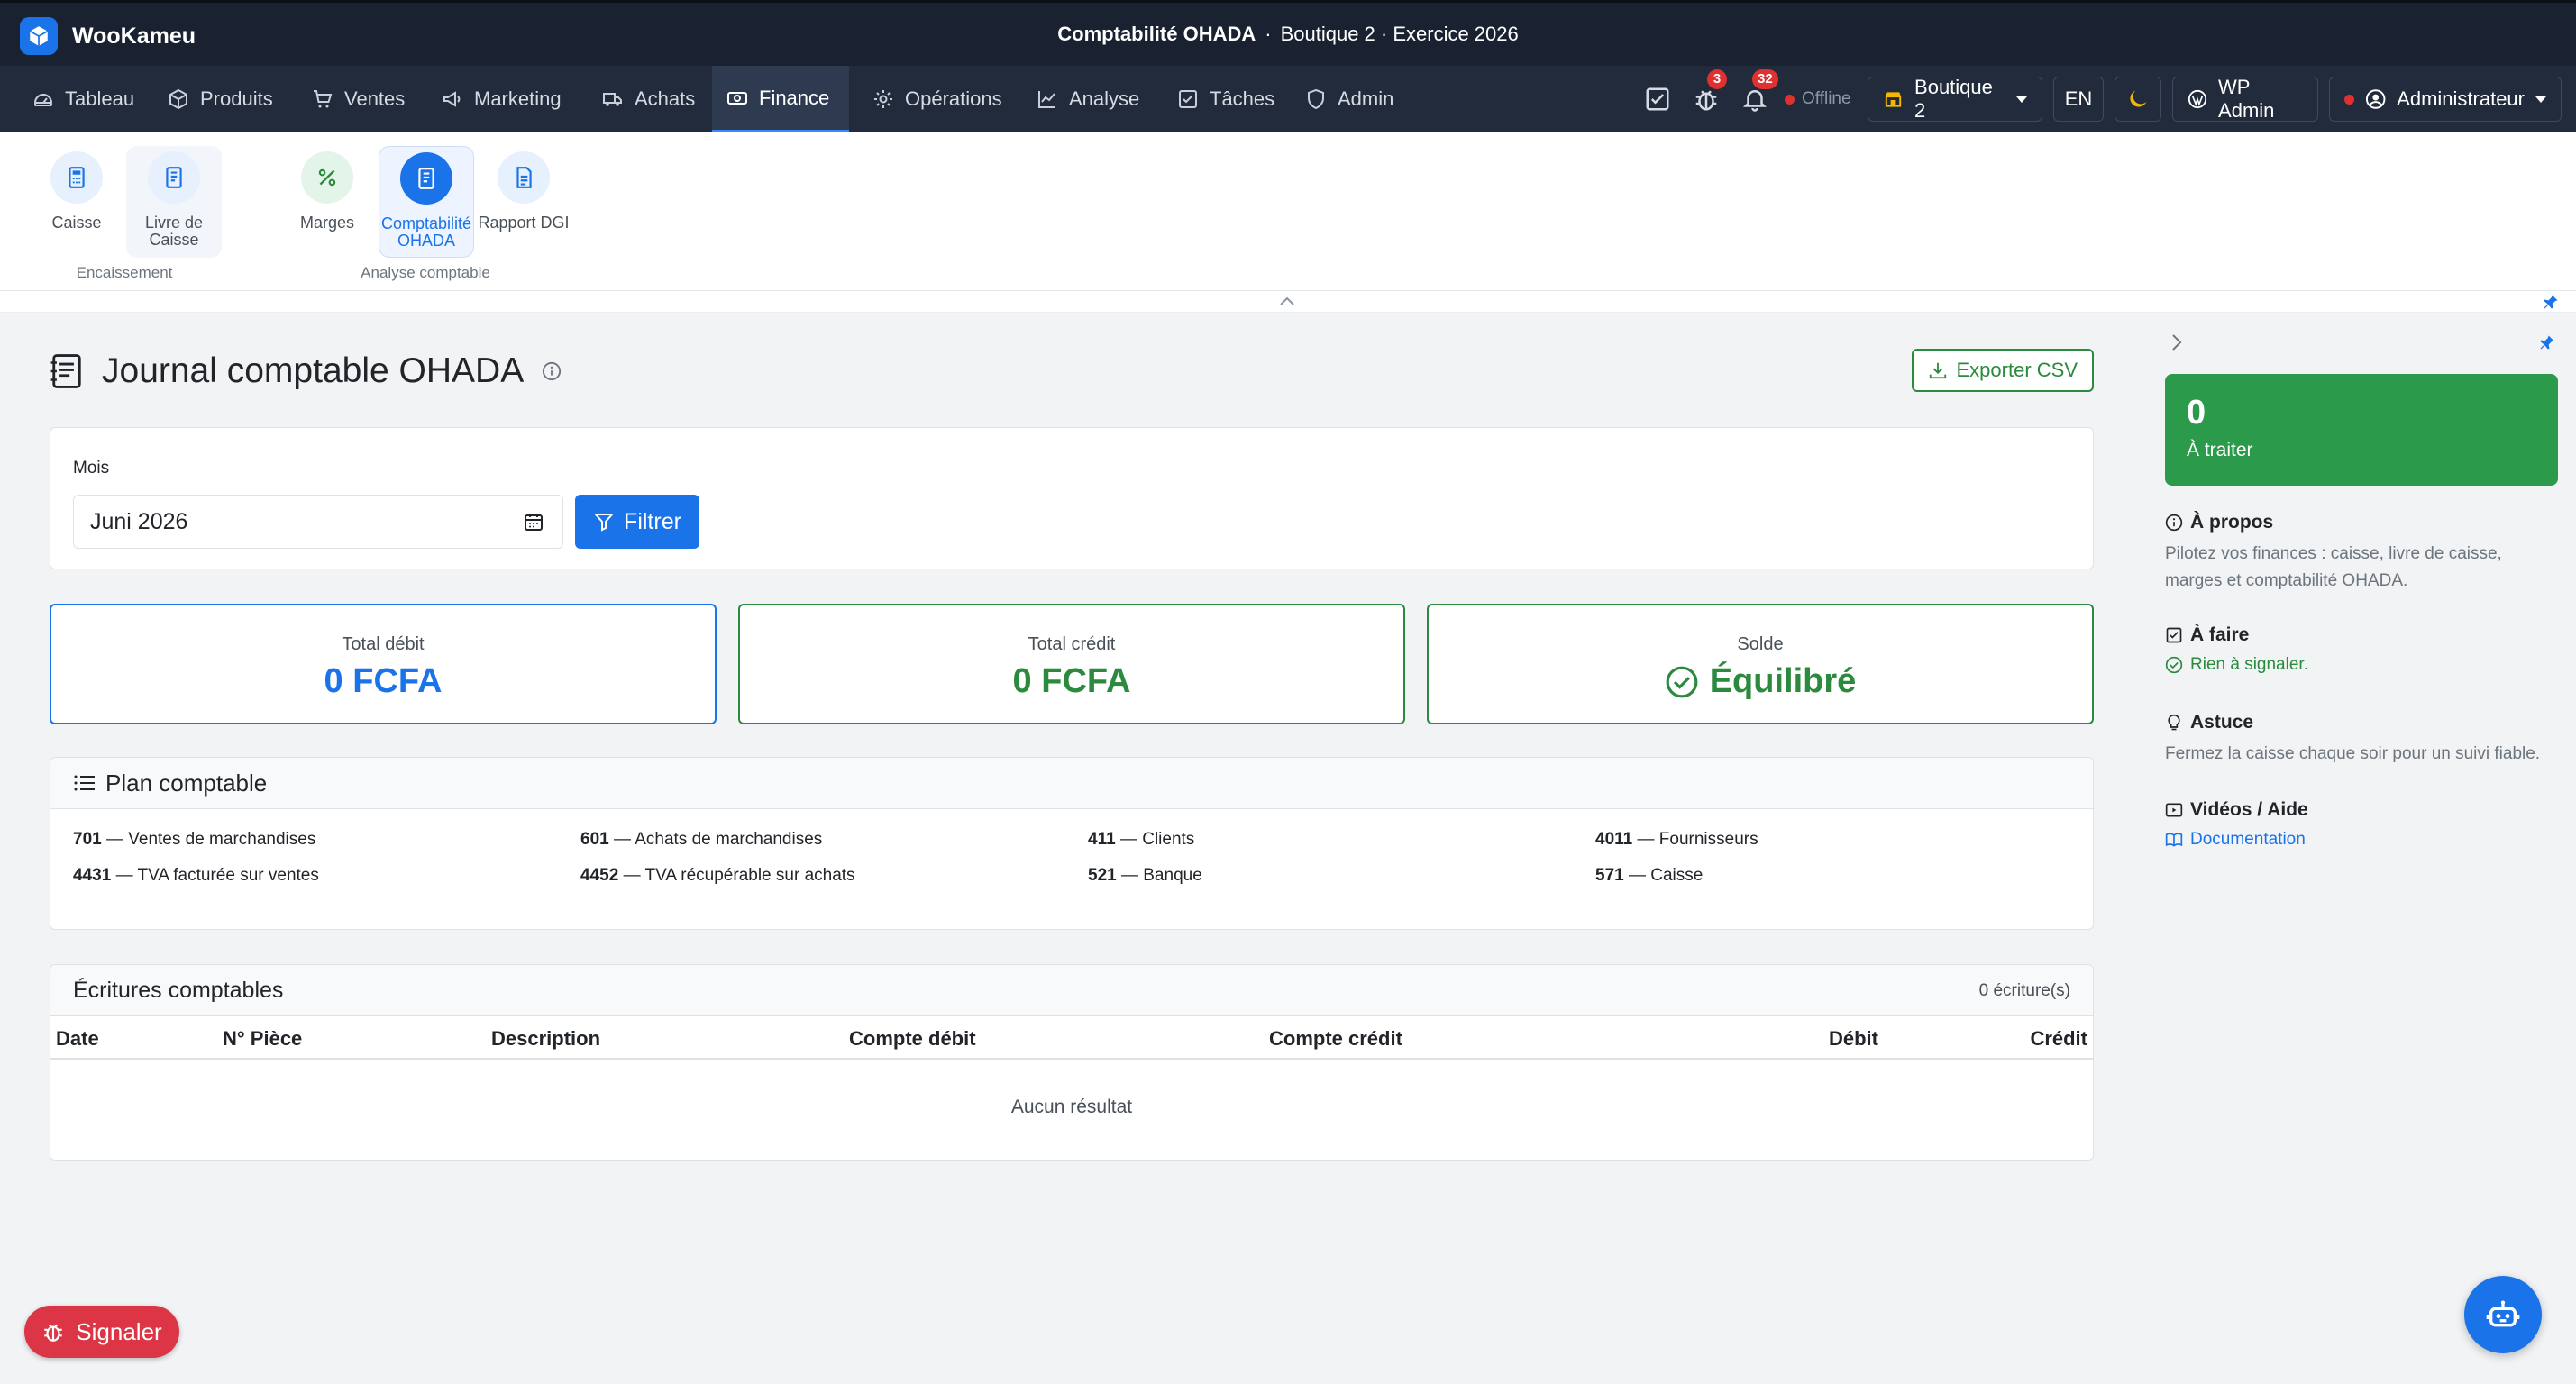 This screenshot has width=2576, height=1384. What do you see at coordinates (912, 1039) in the screenshot?
I see `col-compte-debit: Compte débit` at bounding box center [912, 1039].